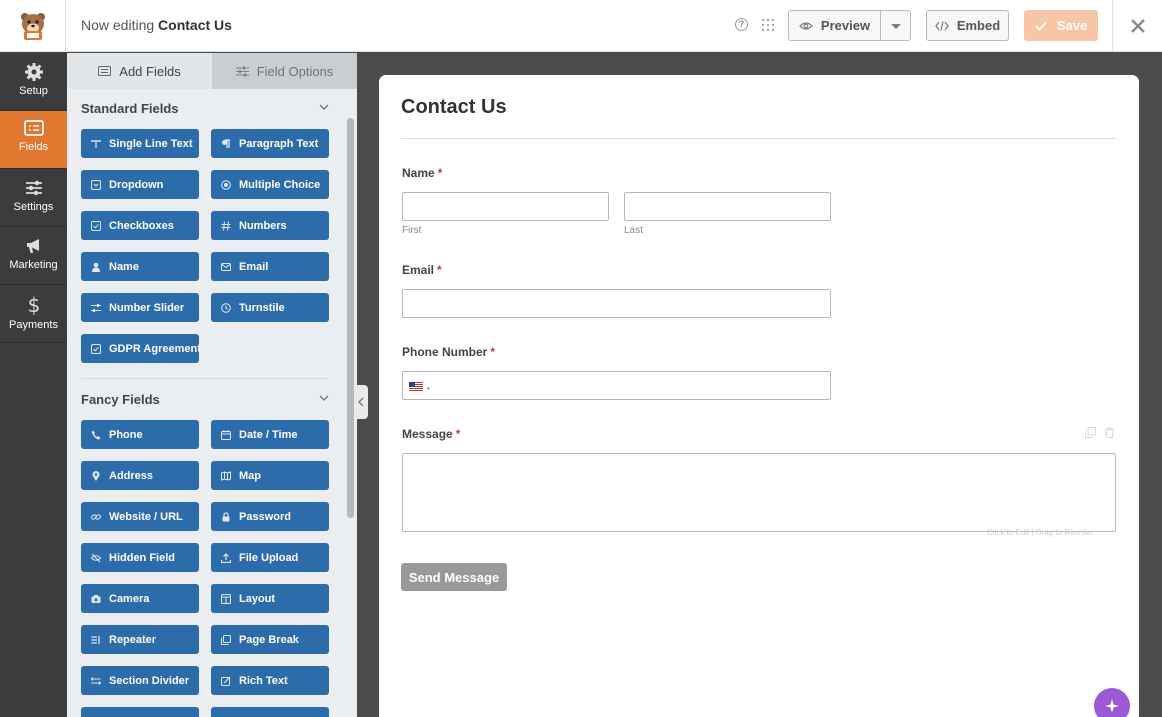  I want to click on nav-item-fields: Fields, so click(33, 140).